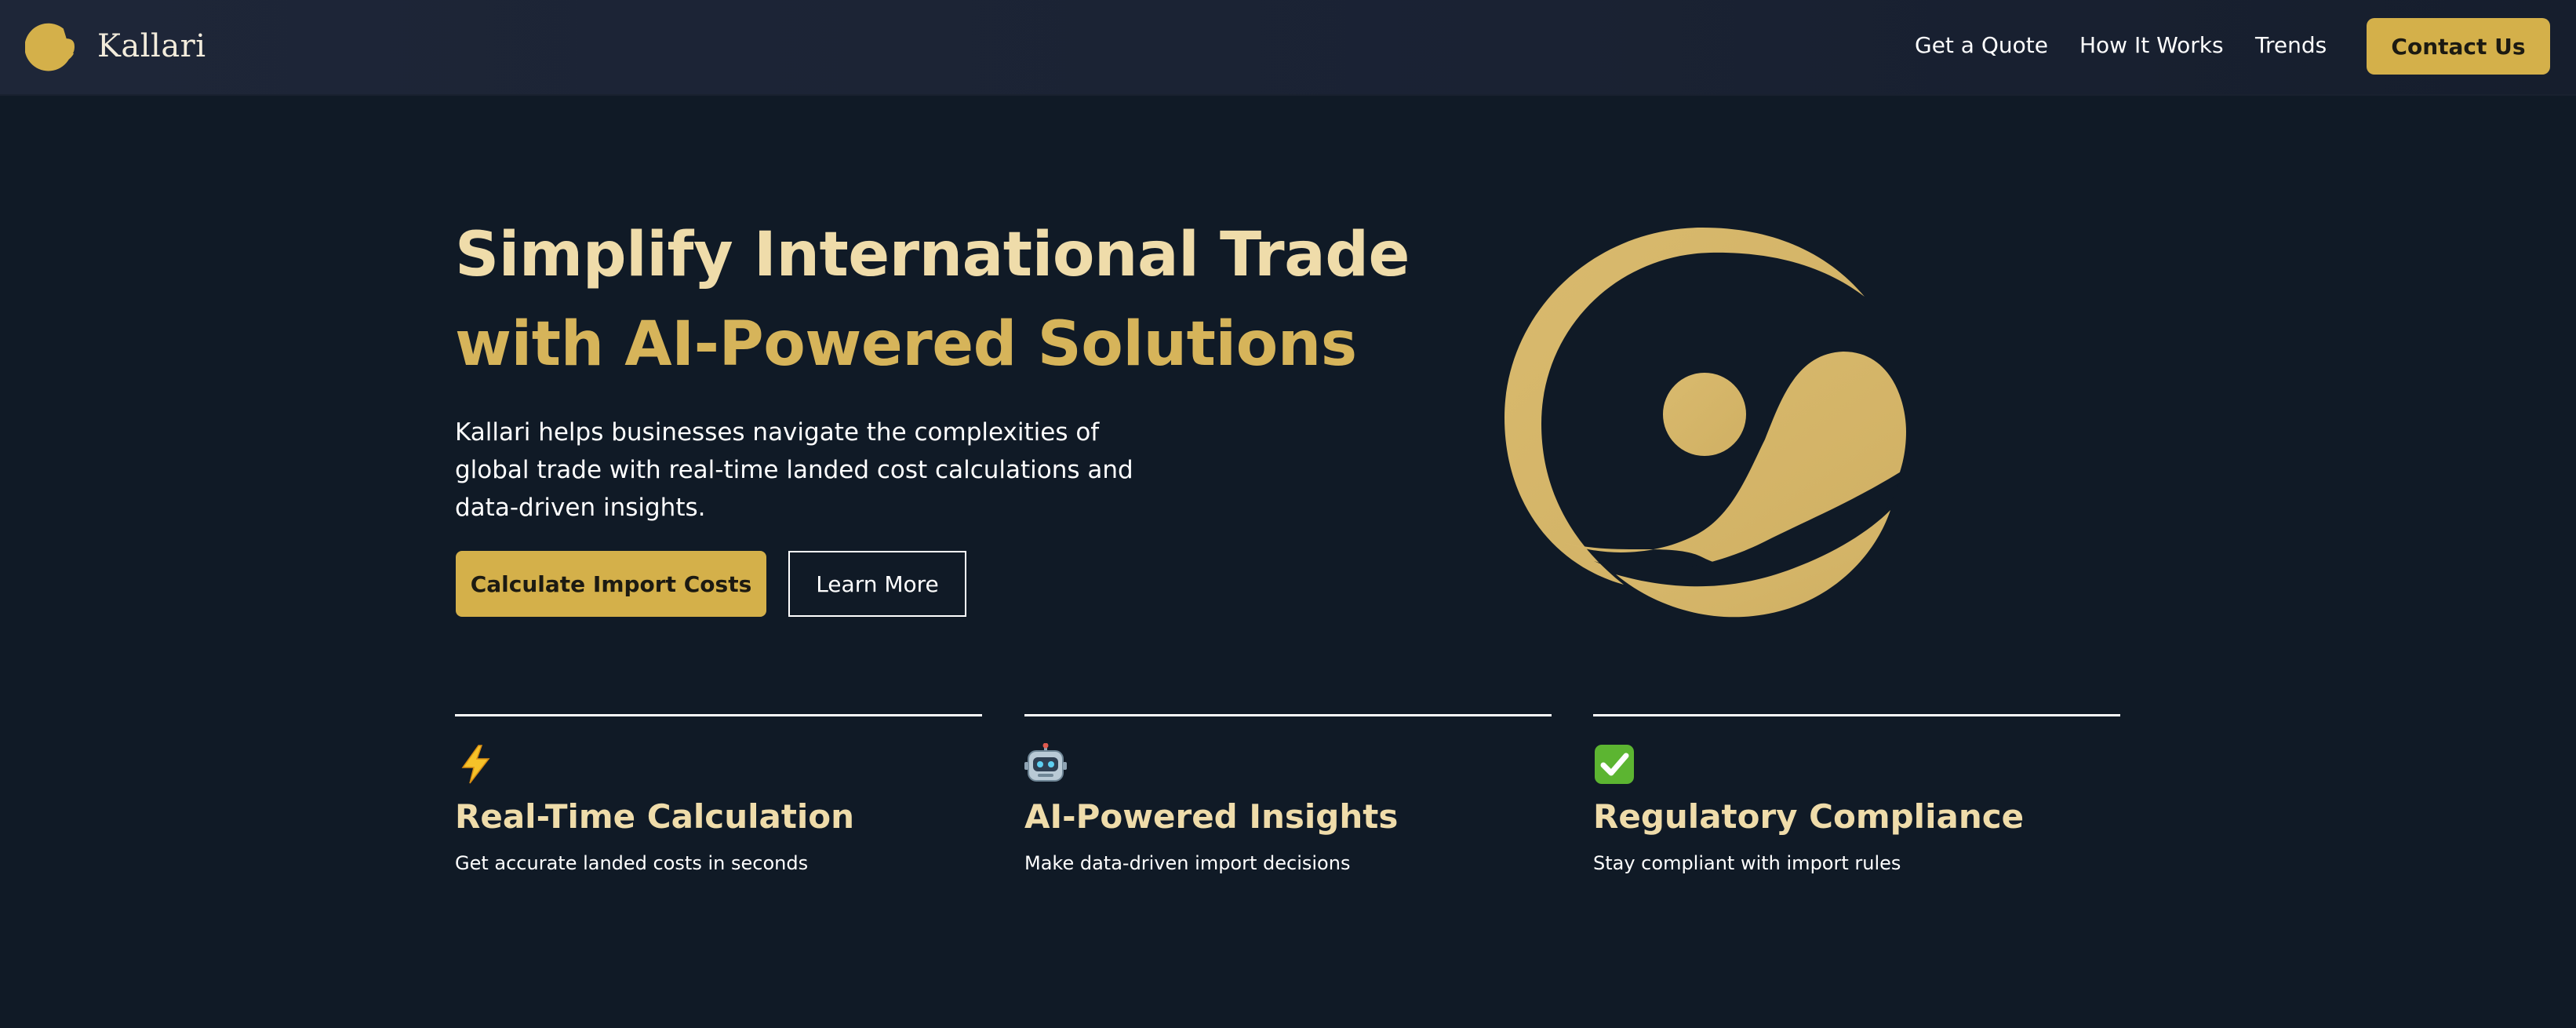 Image resolution: width=2576 pixels, height=1028 pixels. What do you see at coordinates (1211, 816) in the screenshot?
I see `feature-title: AI-Powered Insights` at bounding box center [1211, 816].